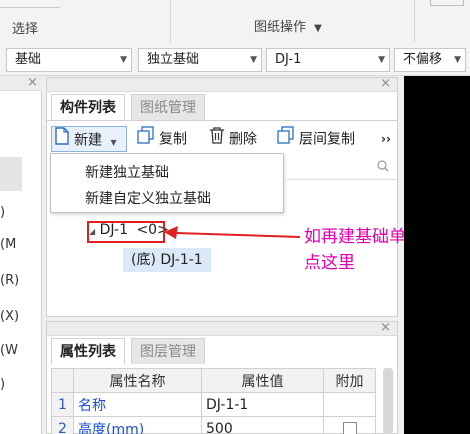 Image resolution: width=470 pixels, height=434 pixels. I want to click on tab-layer-management: 图层管理, so click(168, 351).